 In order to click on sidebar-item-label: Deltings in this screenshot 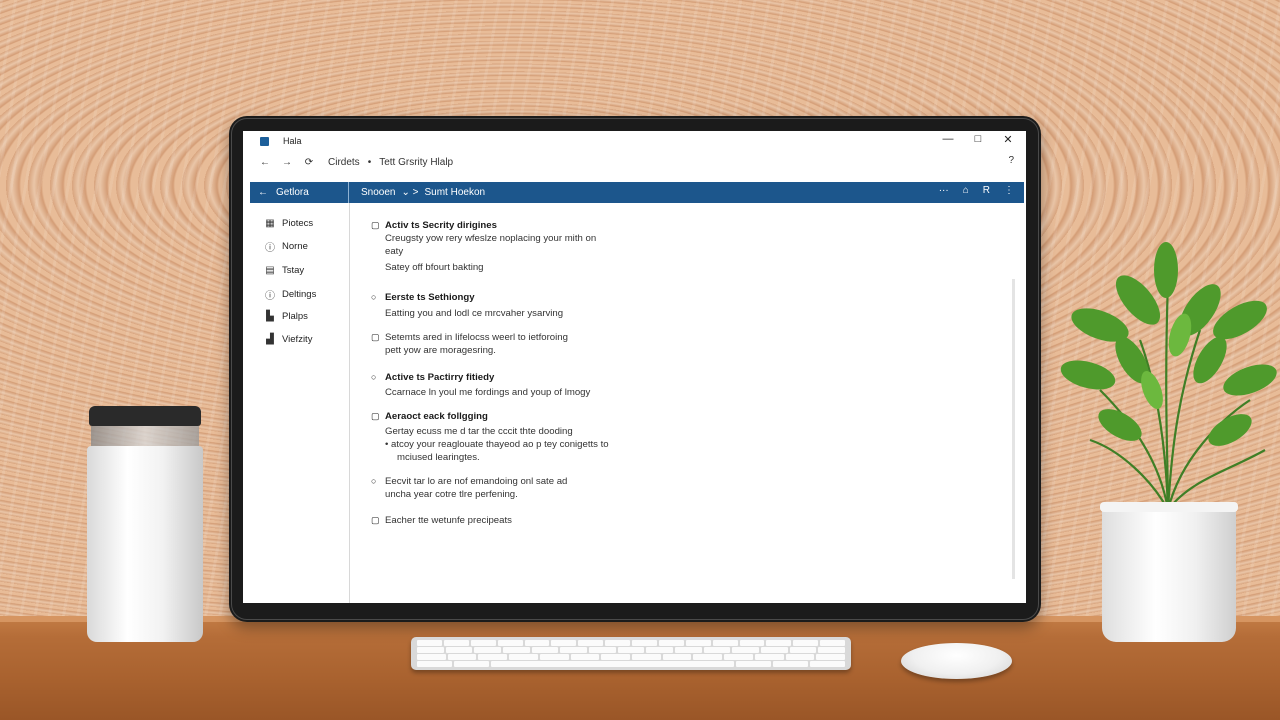, I will do `click(299, 294)`.